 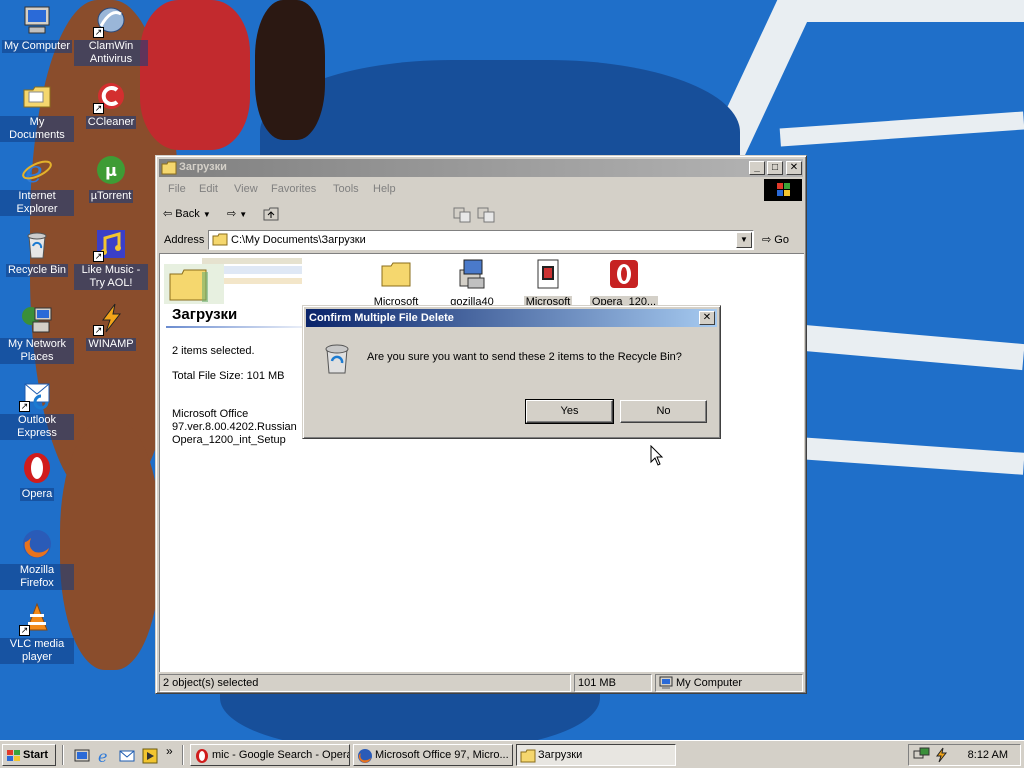 What do you see at coordinates (229, 440) in the screenshot?
I see `selected-file-2: Opera_1200_int_Setup` at bounding box center [229, 440].